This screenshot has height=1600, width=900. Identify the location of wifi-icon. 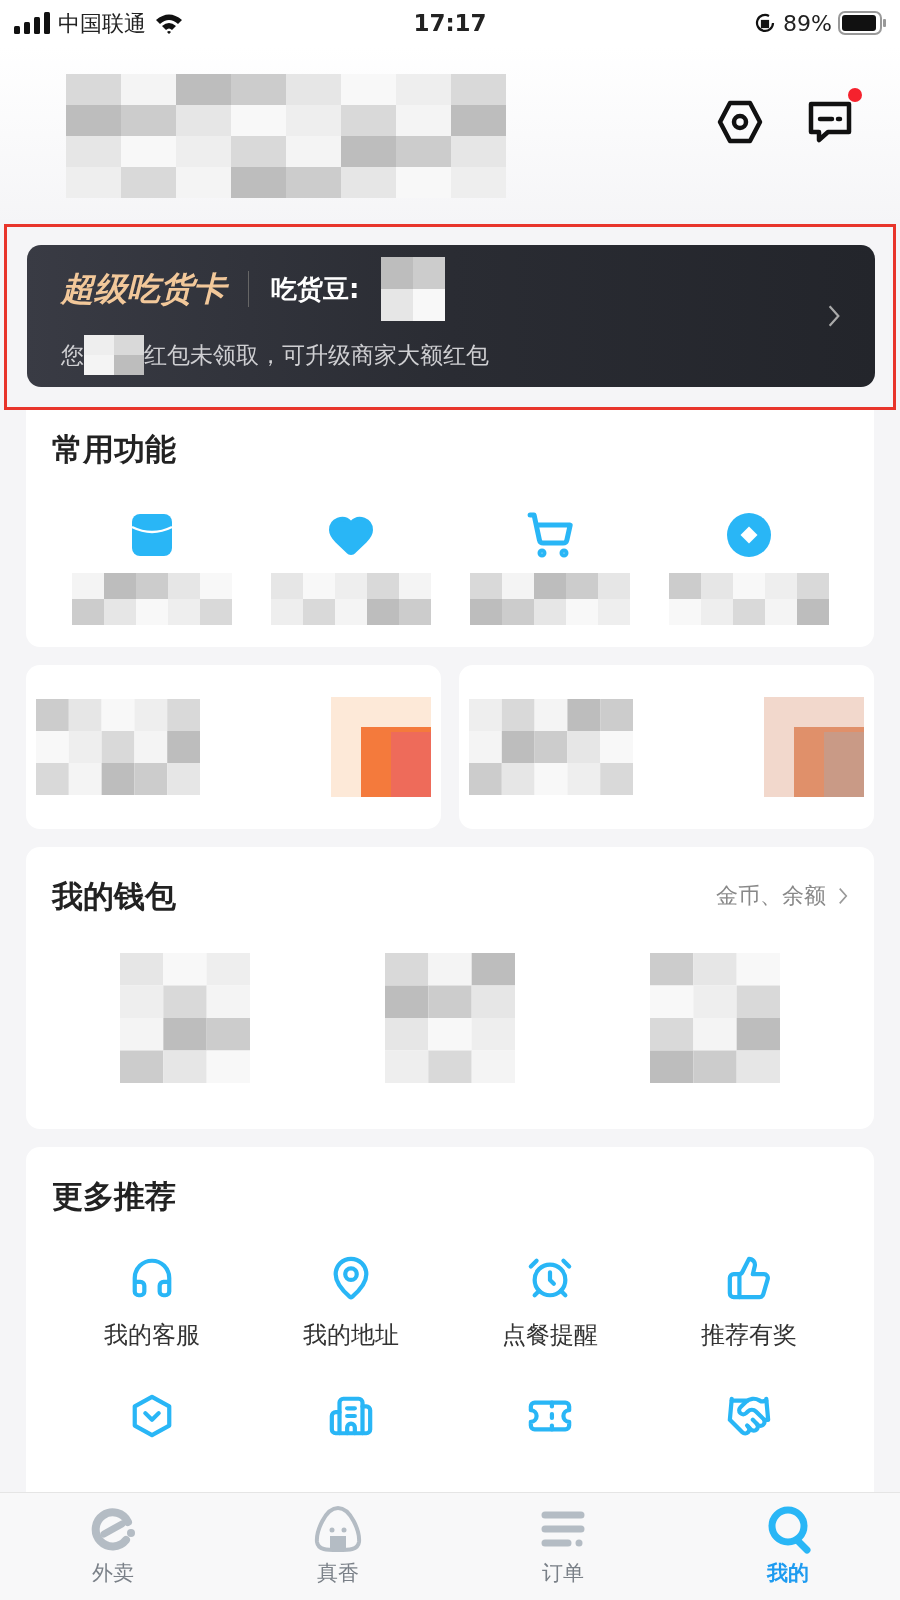
(169, 23).